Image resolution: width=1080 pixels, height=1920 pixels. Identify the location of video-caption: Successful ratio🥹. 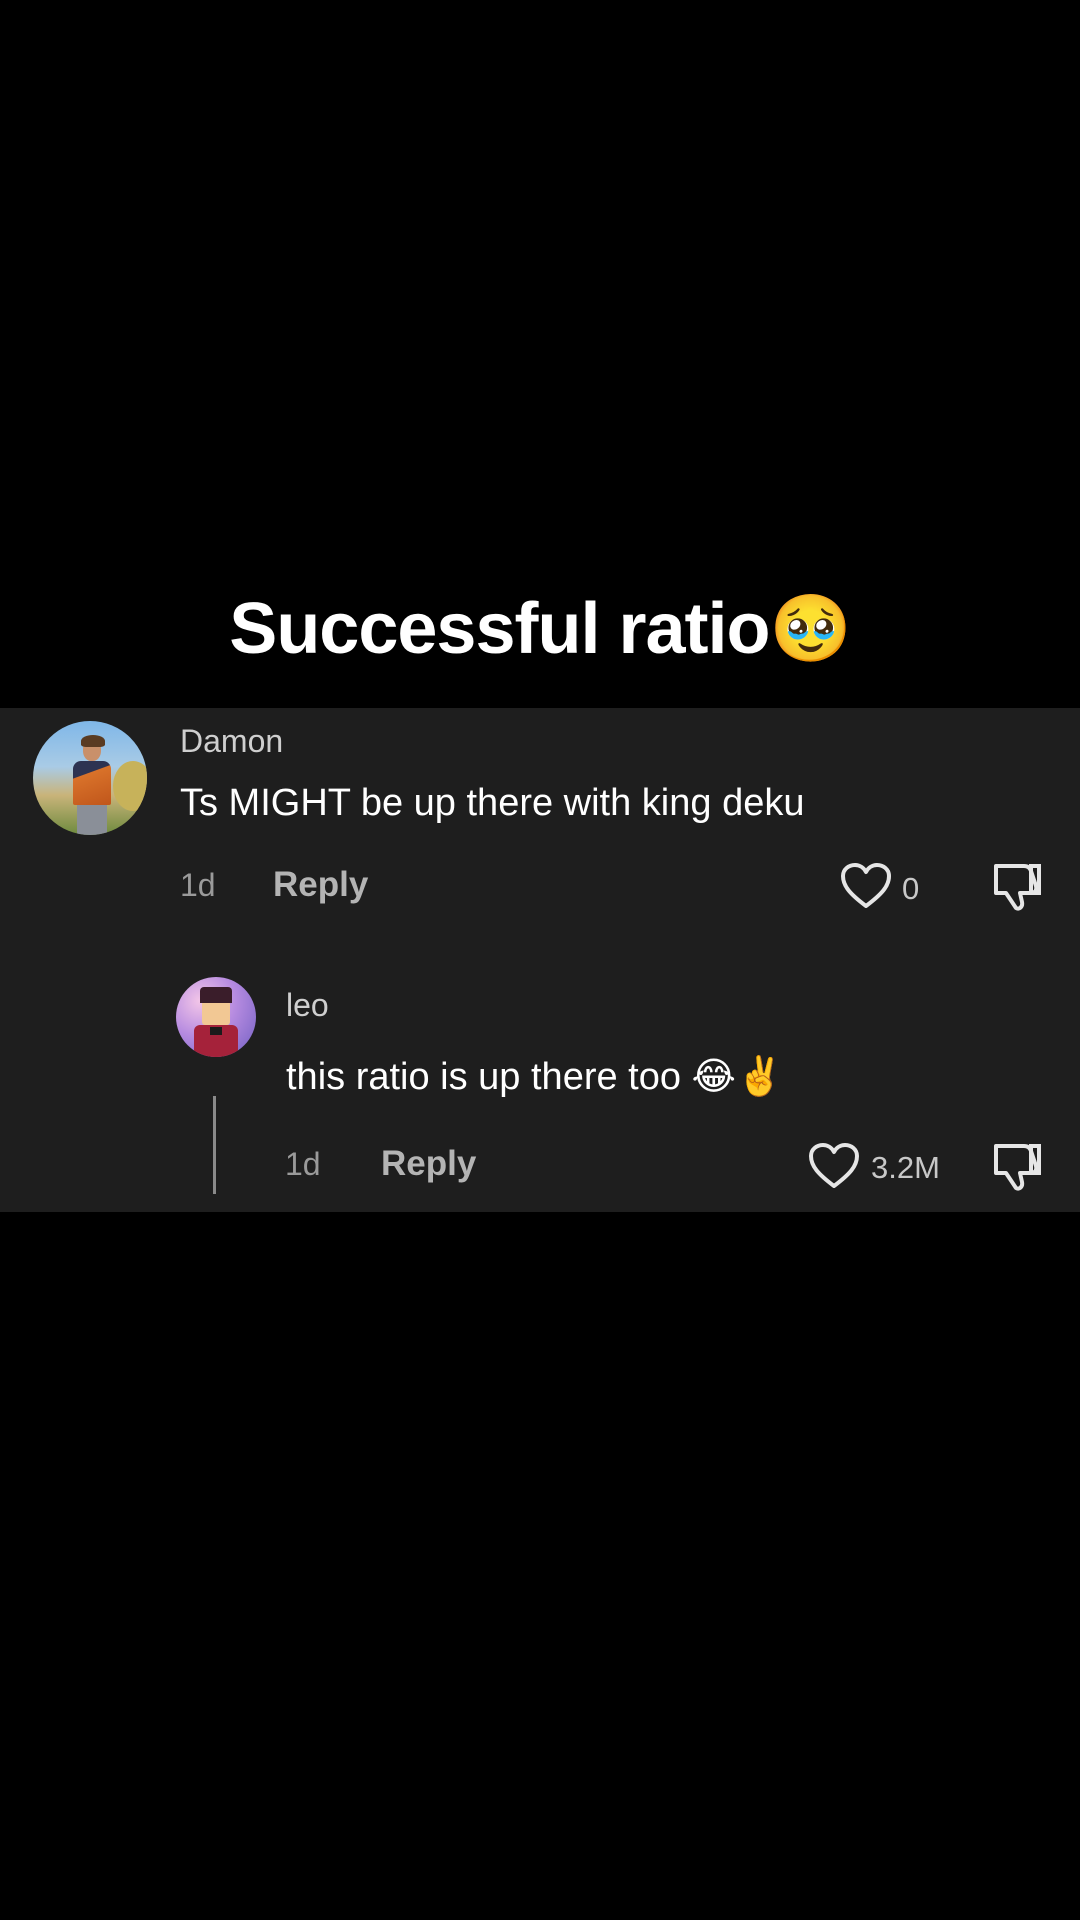
(540, 629).